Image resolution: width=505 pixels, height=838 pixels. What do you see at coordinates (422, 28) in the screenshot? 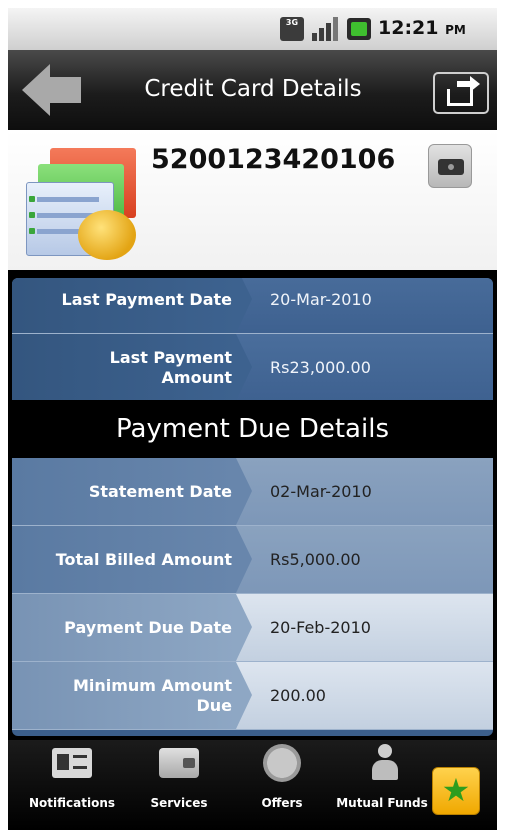
I see `status-clock: 12:21 PM` at bounding box center [422, 28].